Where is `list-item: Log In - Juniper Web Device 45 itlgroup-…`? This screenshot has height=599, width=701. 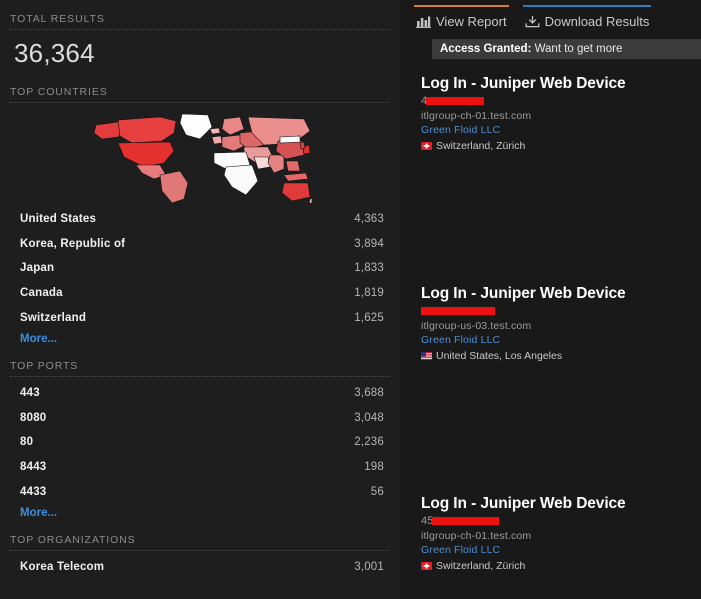
list-item: Log In - Juniper Web Device 45 itlgroup-… is located at coordinates (557, 534).